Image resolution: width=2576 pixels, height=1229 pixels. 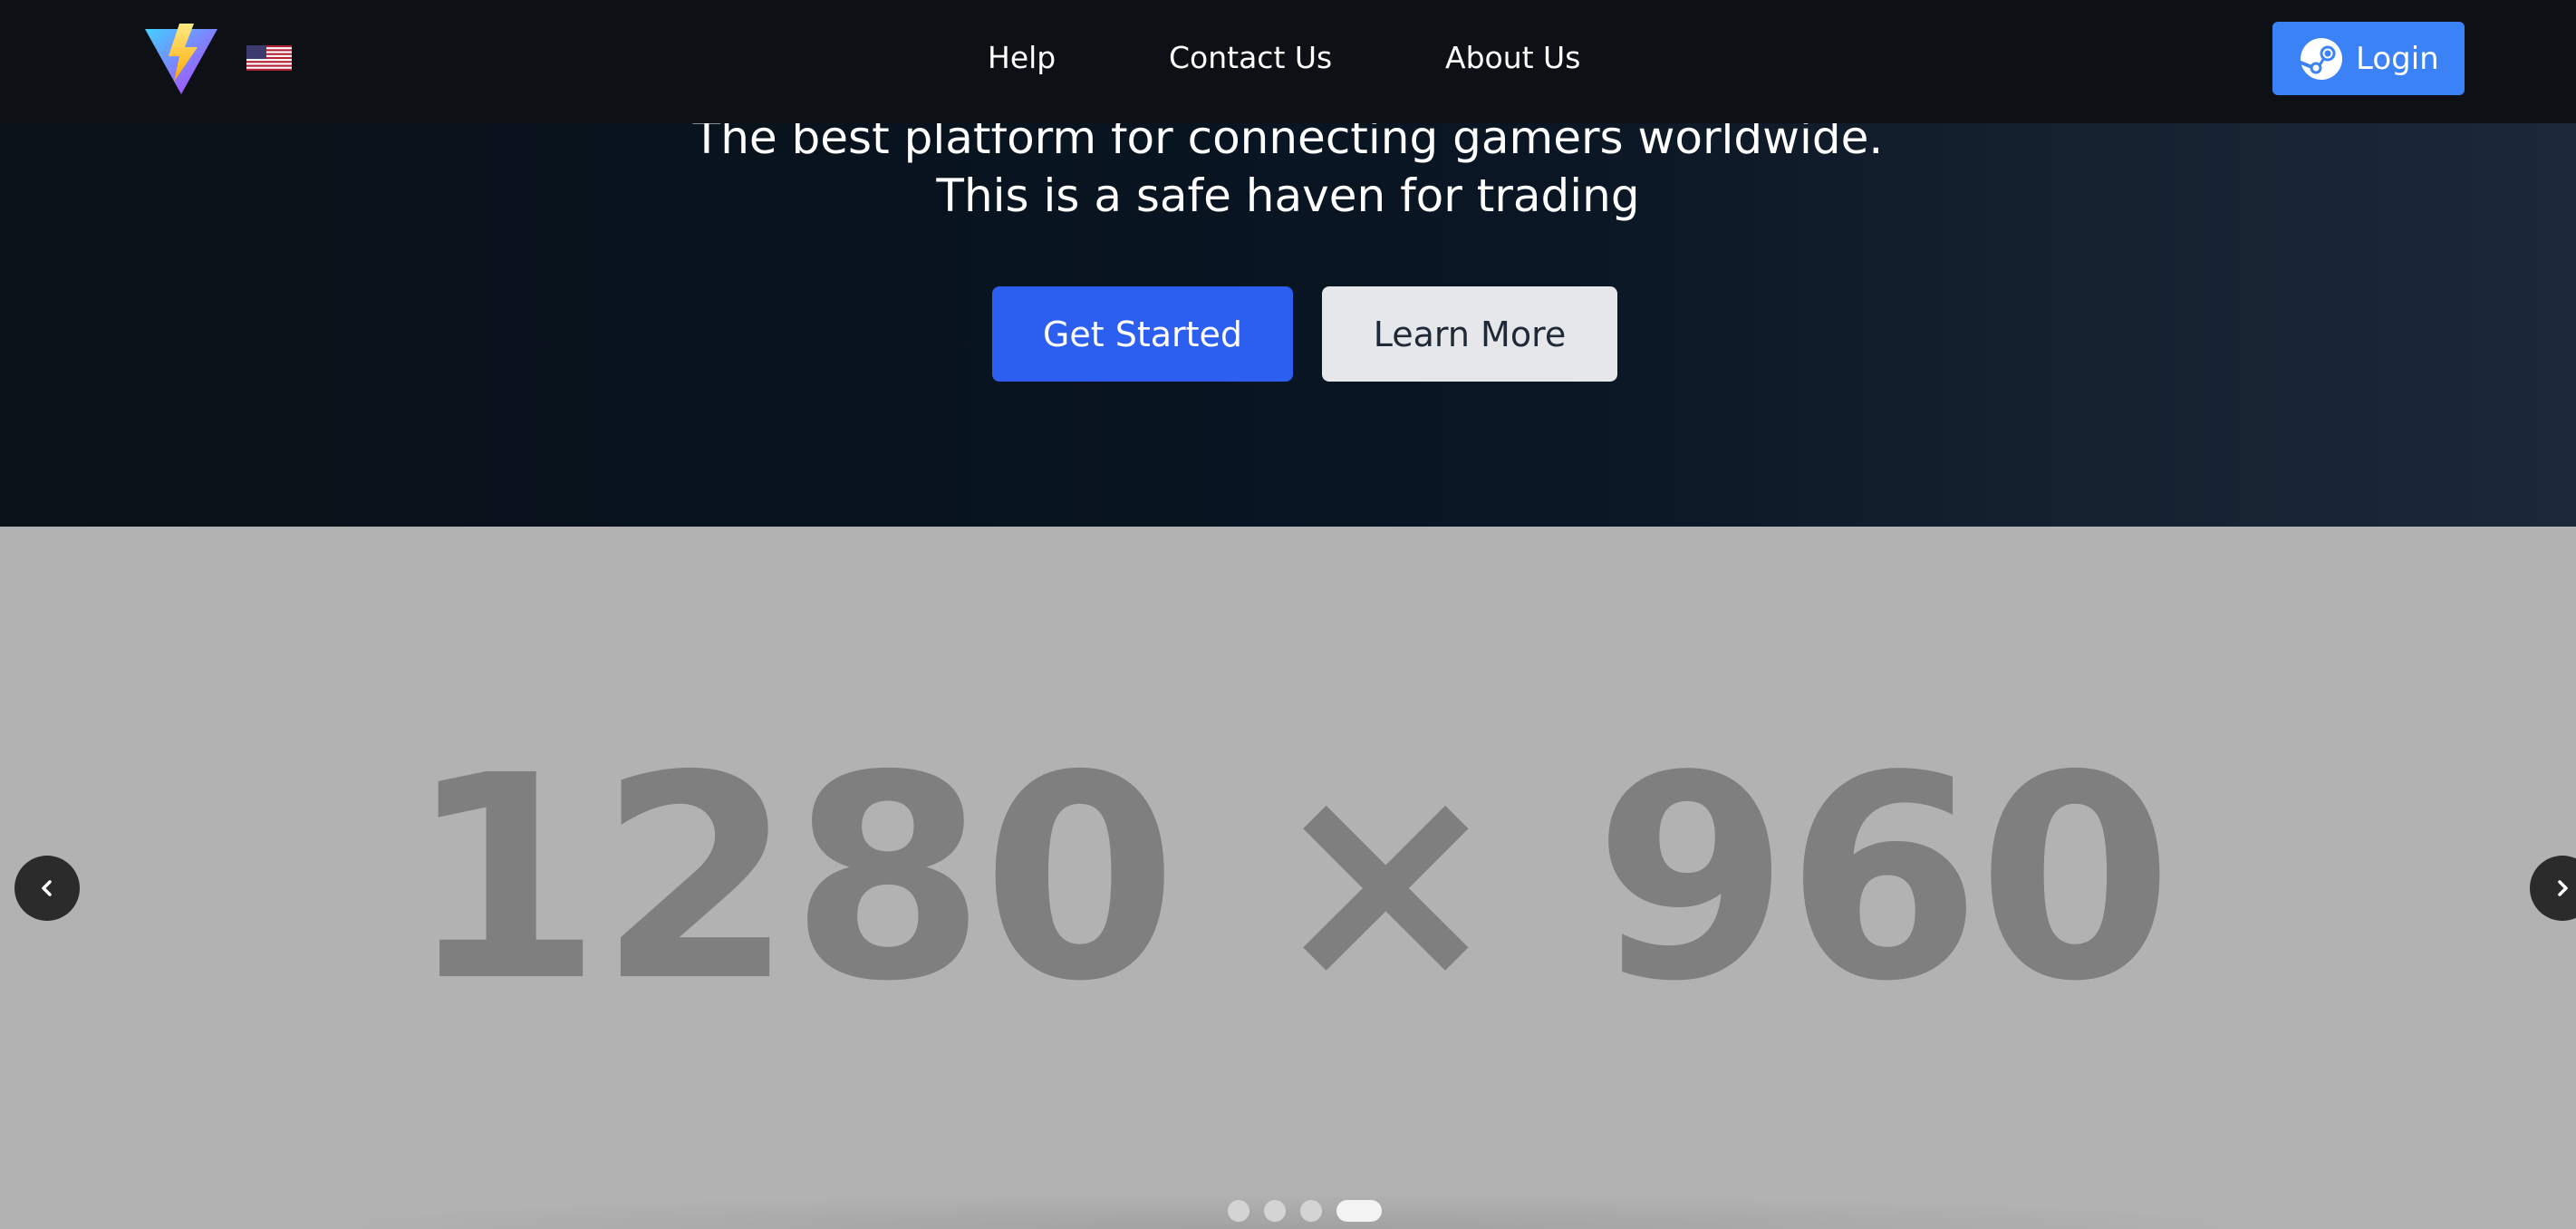 I want to click on us-flag-icon, so click(x=269, y=58).